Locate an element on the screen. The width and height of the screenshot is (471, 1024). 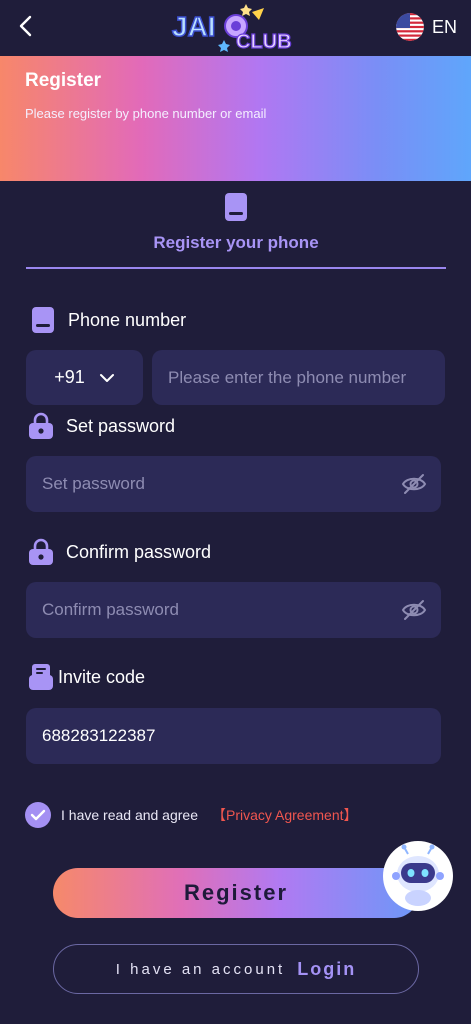
set-password-field is located at coordinates (233, 484).